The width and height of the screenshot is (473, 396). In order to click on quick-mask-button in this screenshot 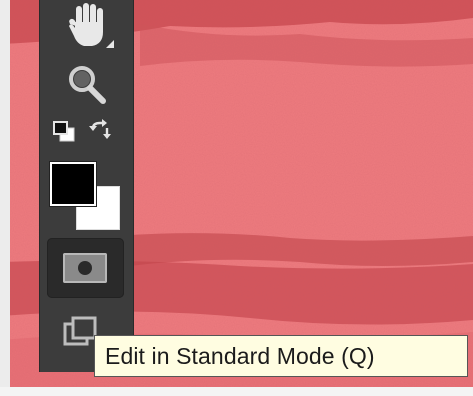, I will do `click(85, 268)`.